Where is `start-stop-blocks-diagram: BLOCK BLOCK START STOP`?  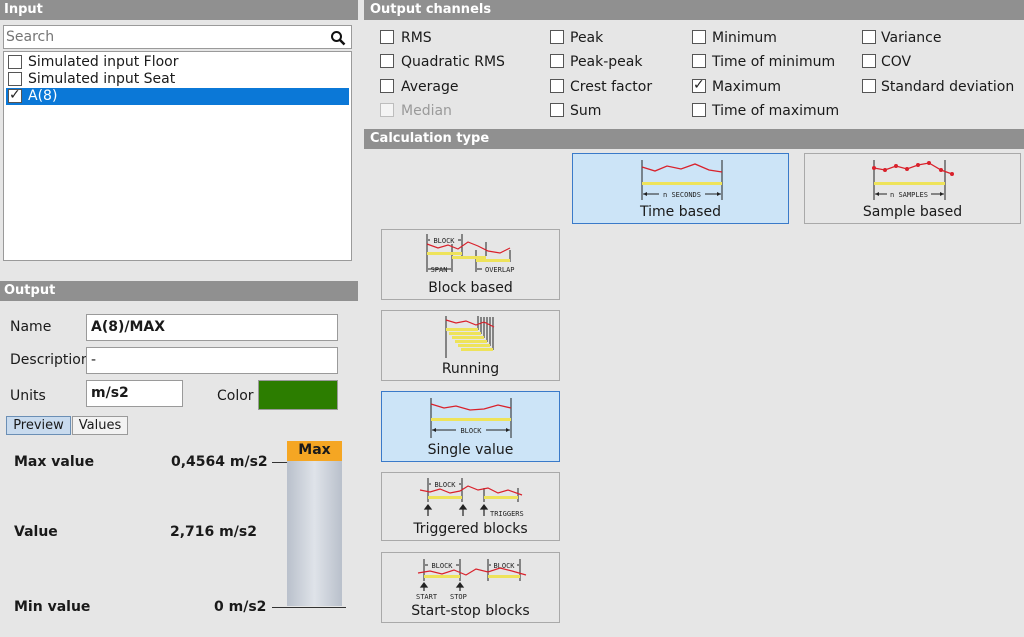 start-stop-blocks-diagram: BLOCK BLOCK START STOP is located at coordinates (471, 580).